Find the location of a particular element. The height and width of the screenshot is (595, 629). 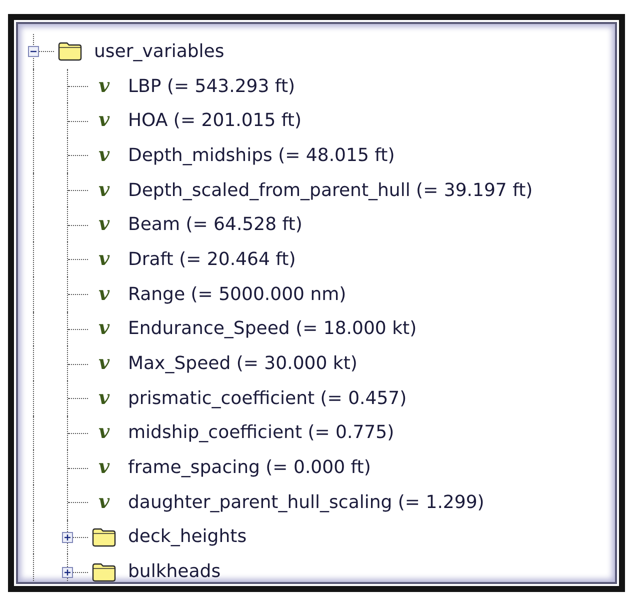

folder-label: bulkheads is located at coordinates (174, 571).